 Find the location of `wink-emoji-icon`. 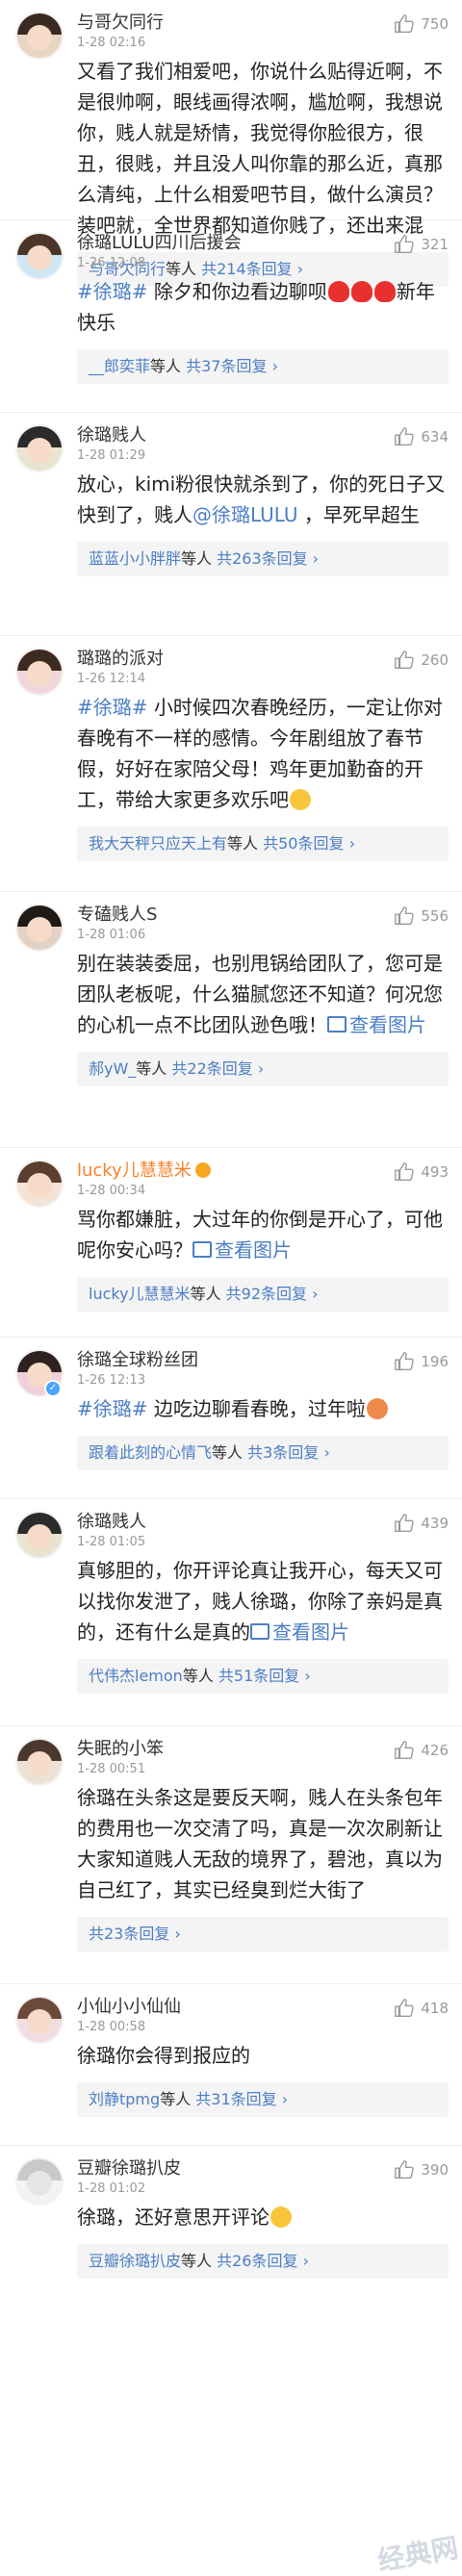

wink-emoji-icon is located at coordinates (300, 799).